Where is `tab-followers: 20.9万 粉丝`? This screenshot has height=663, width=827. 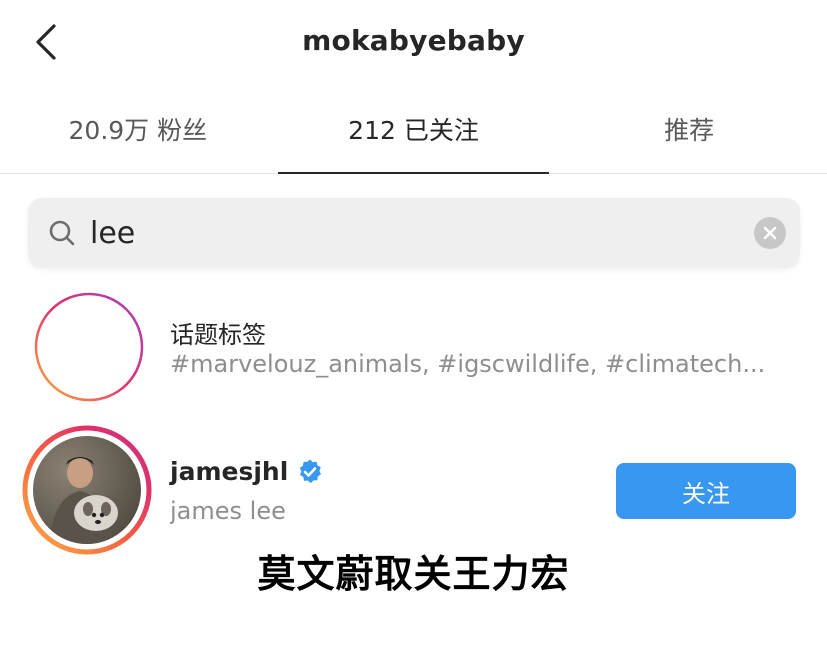
tab-followers: 20.9万 粉丝 is located at coordinates (138, 134).